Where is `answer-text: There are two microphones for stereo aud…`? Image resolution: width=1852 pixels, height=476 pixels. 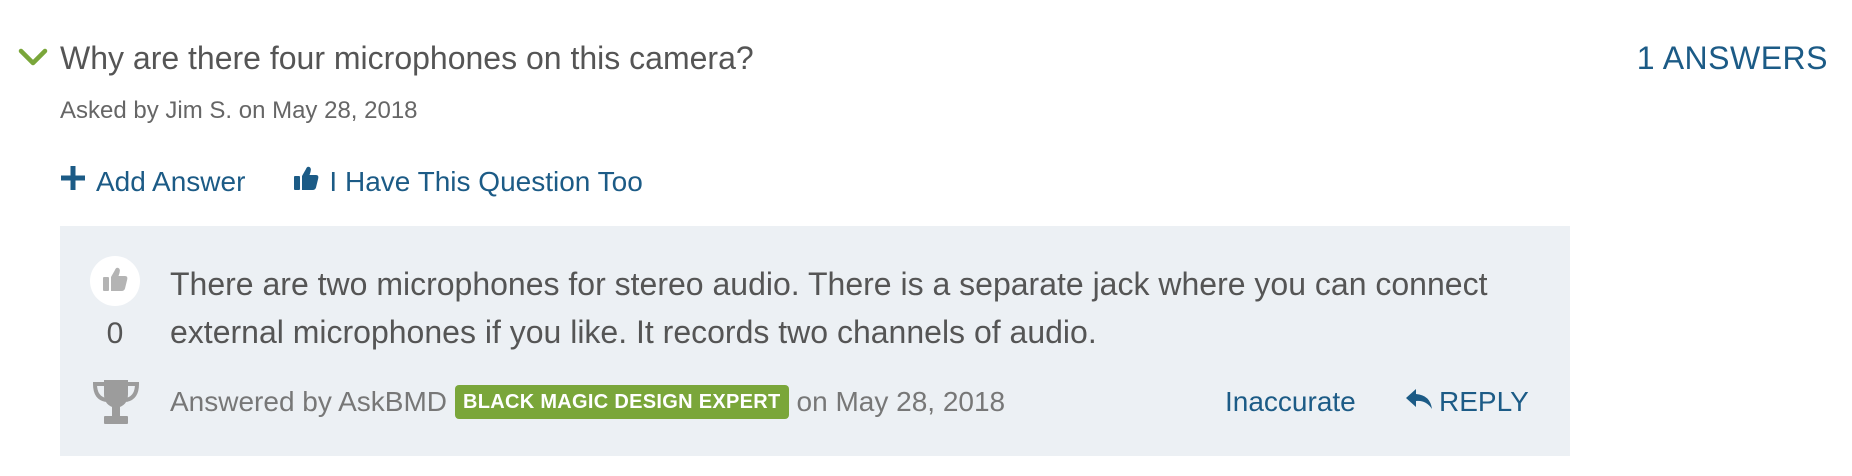 answer-text: There are two microphones for stereo aud… is located at coordinates (829, 308).